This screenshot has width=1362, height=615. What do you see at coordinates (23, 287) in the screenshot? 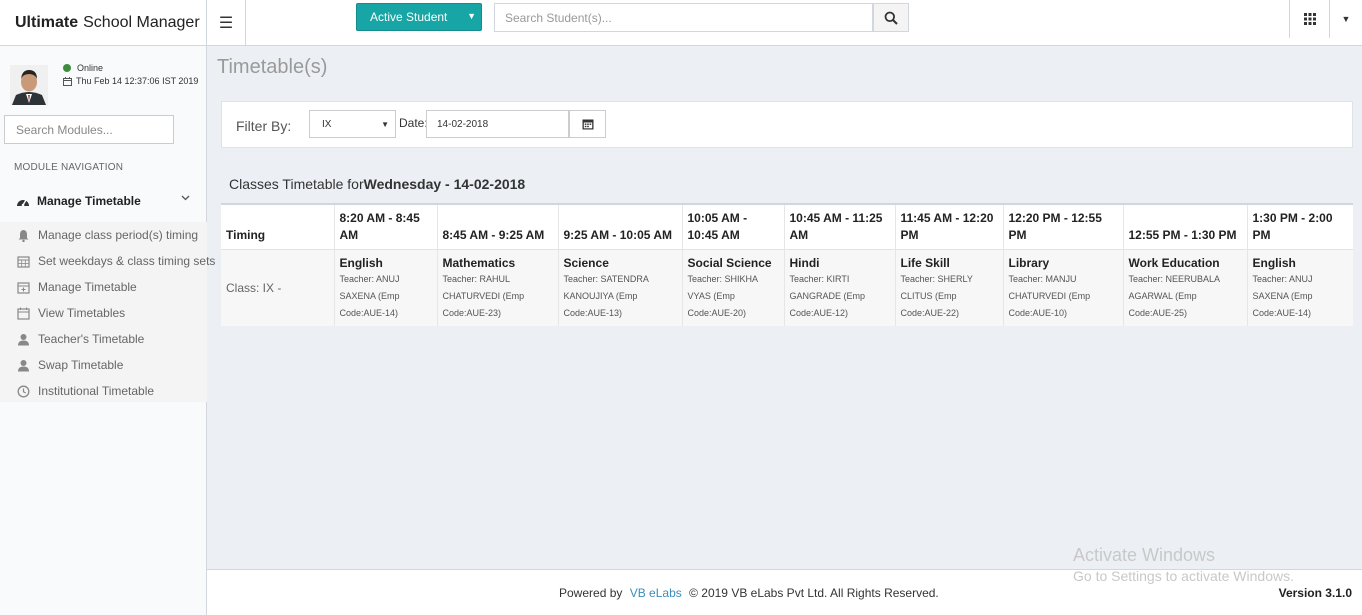
I see `calendar-plus-icon` at bounding box center [23, 287].